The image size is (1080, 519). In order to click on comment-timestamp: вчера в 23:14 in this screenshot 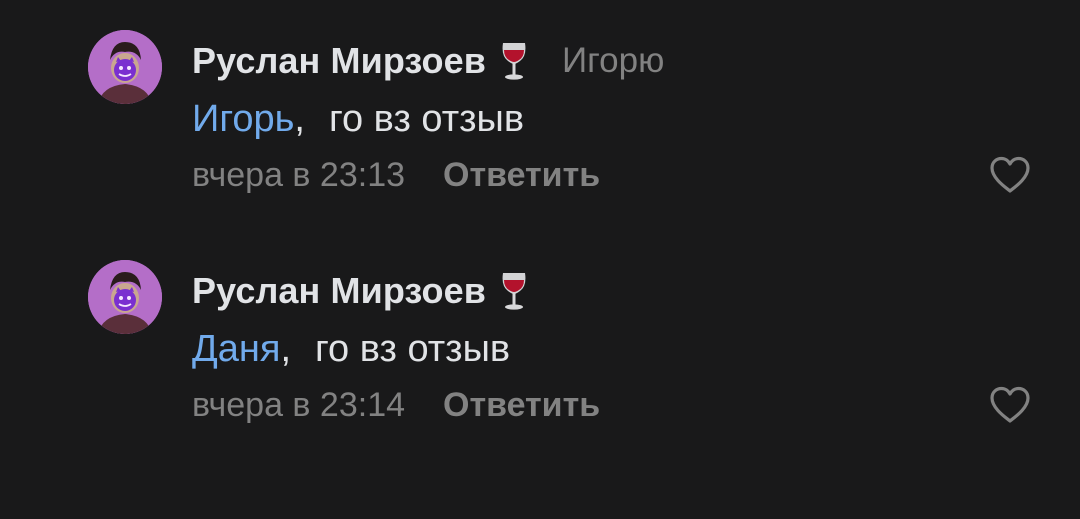, I will do `click(299, 404)`.